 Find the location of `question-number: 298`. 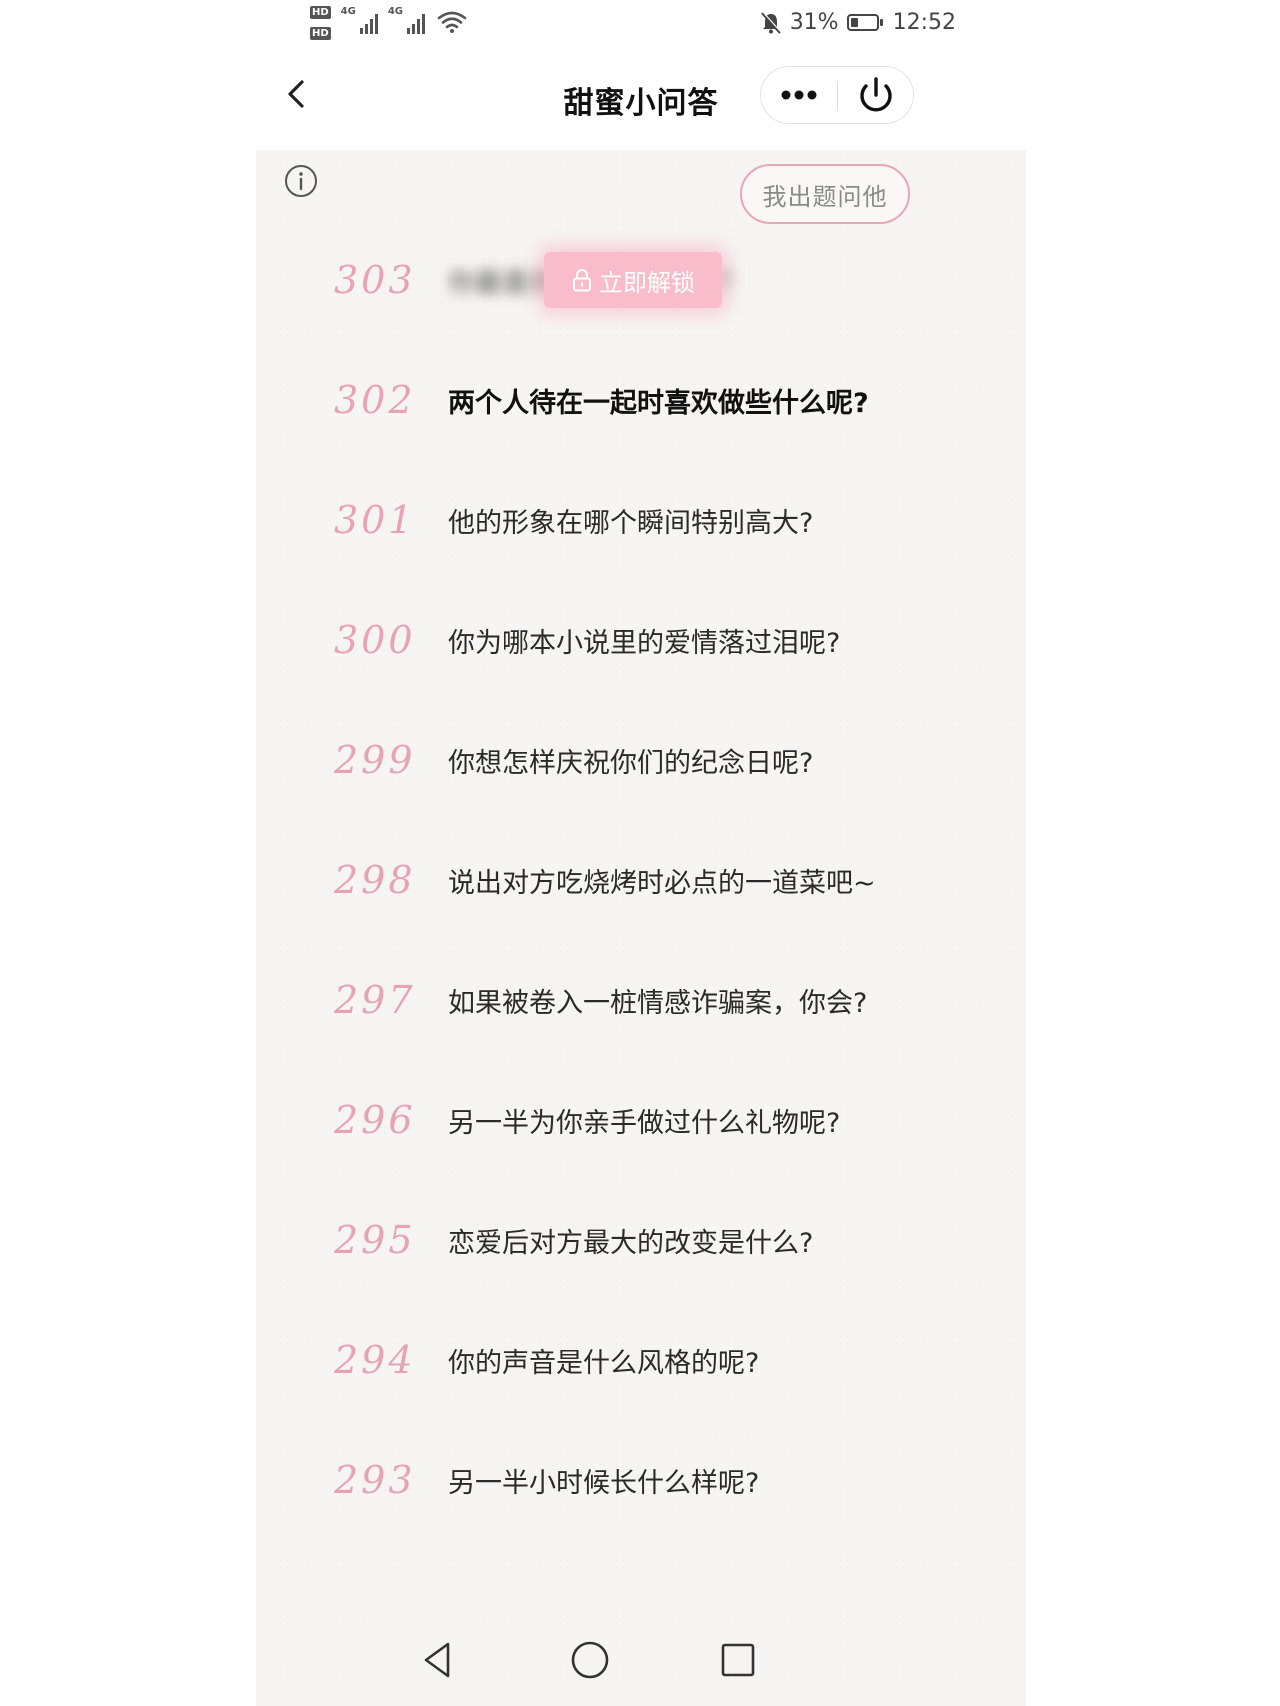

question-number: 298 is located at coordinates (375, 880).